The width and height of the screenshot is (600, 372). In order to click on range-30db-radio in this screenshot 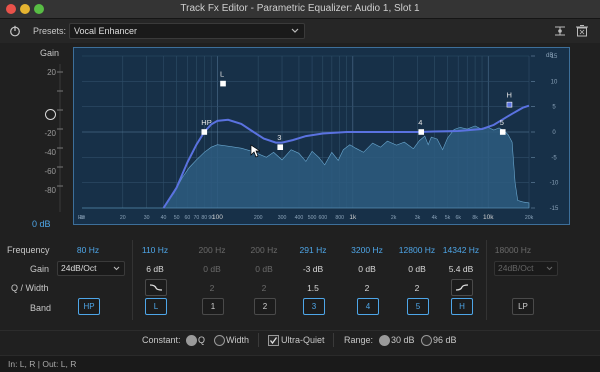, I will do `click(384, 340)`.